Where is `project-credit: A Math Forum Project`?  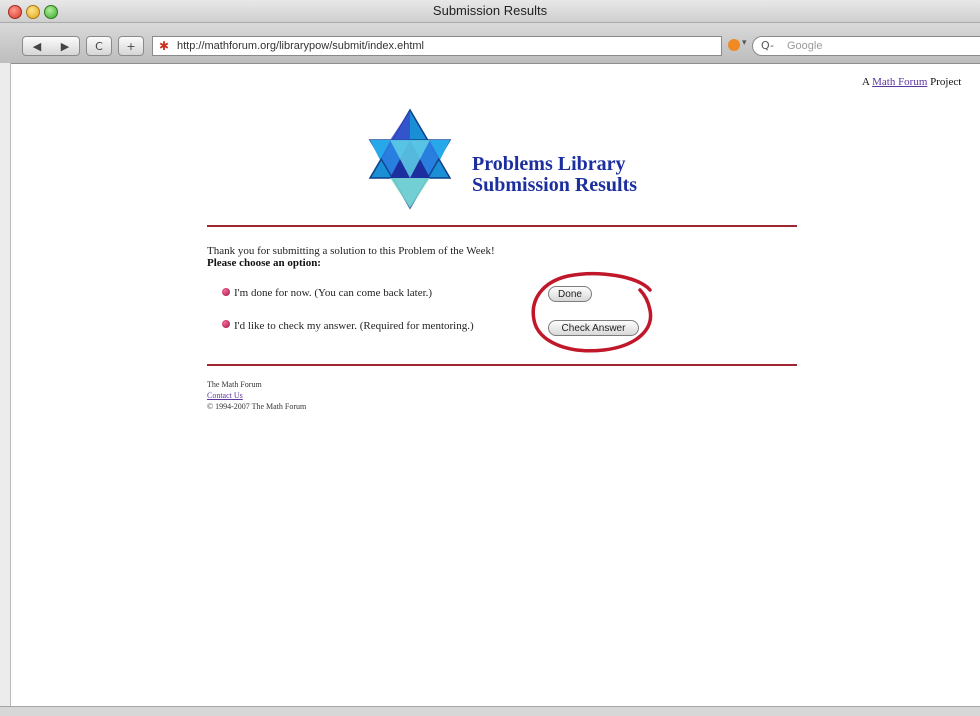
project-credit: A Math Forum Project is located at coordinates (911, 82).